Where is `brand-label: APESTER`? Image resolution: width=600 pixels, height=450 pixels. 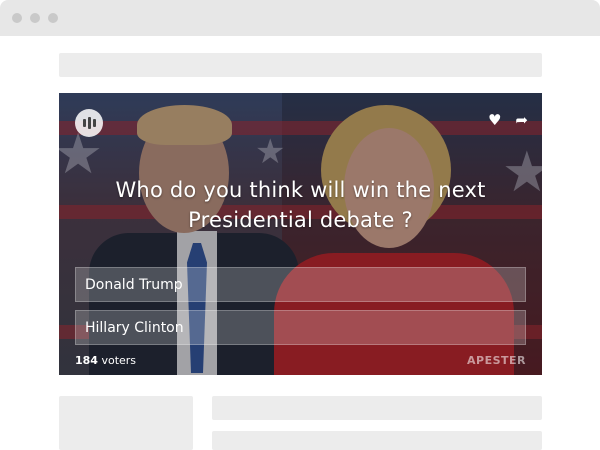
brand-label: APESTER is located at coordinates (496, 360).